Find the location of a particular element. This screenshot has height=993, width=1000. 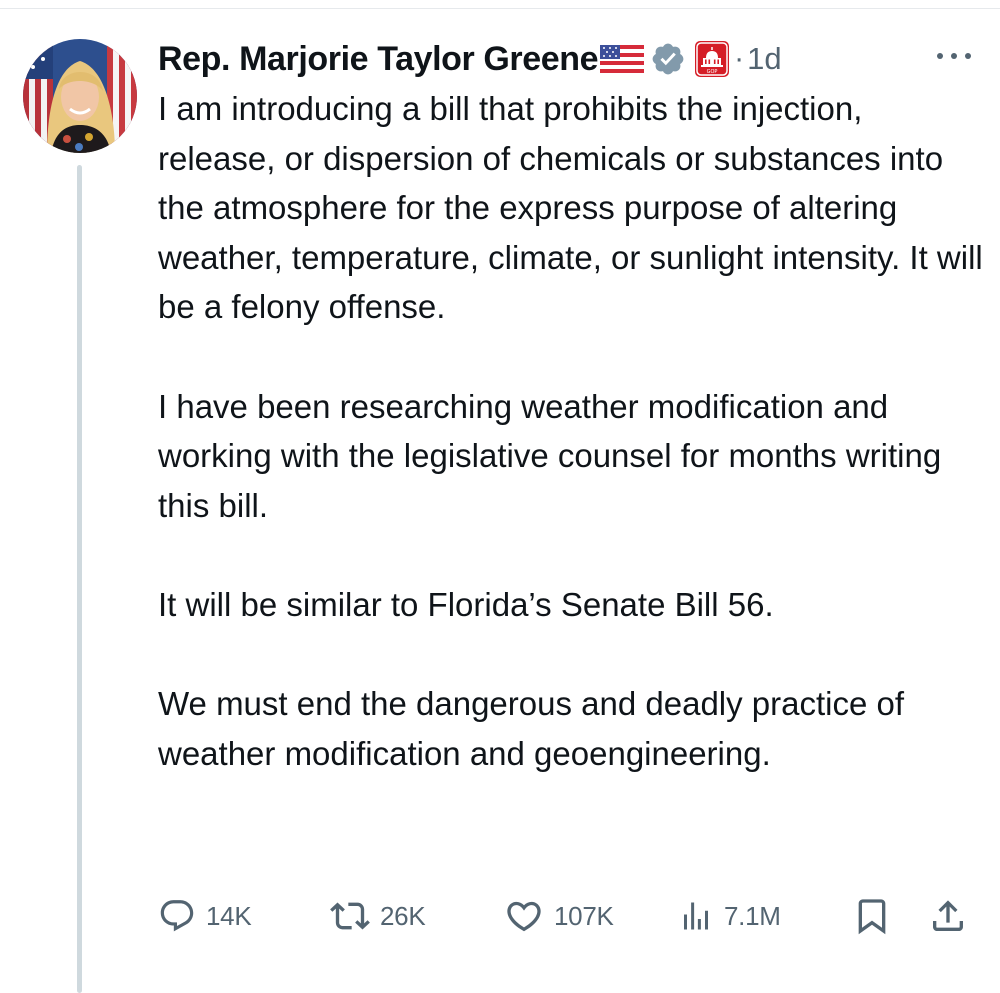

bookmark-icon is located at coordinates (872, 917).